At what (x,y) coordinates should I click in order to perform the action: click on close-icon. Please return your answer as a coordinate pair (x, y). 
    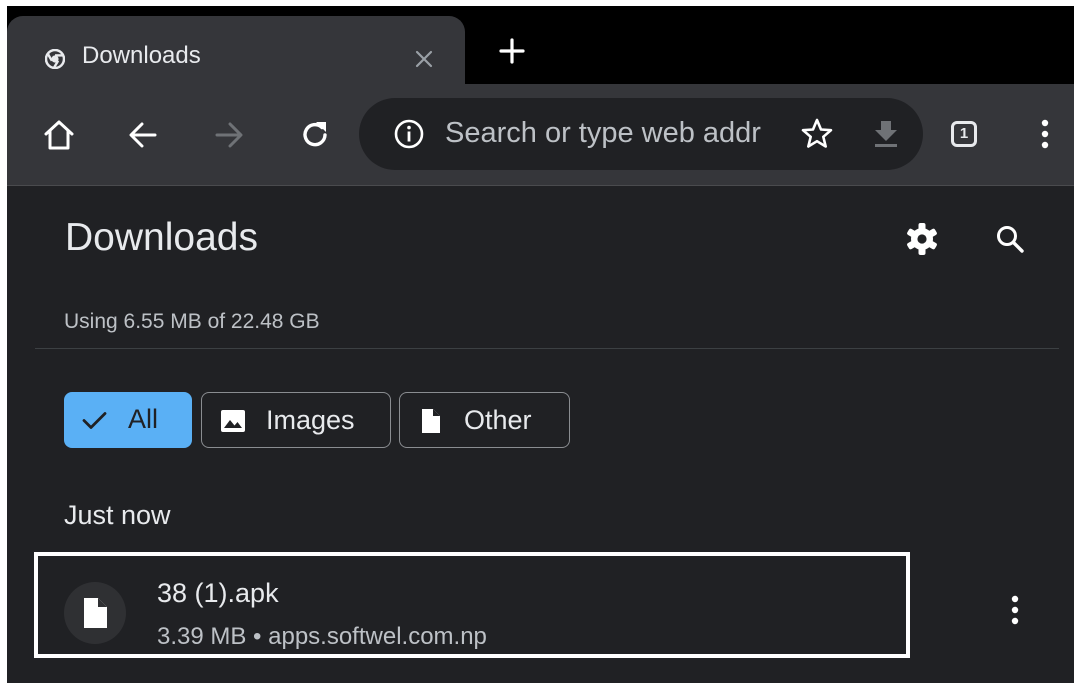
    Looking at the image, I should click on (424, 59).